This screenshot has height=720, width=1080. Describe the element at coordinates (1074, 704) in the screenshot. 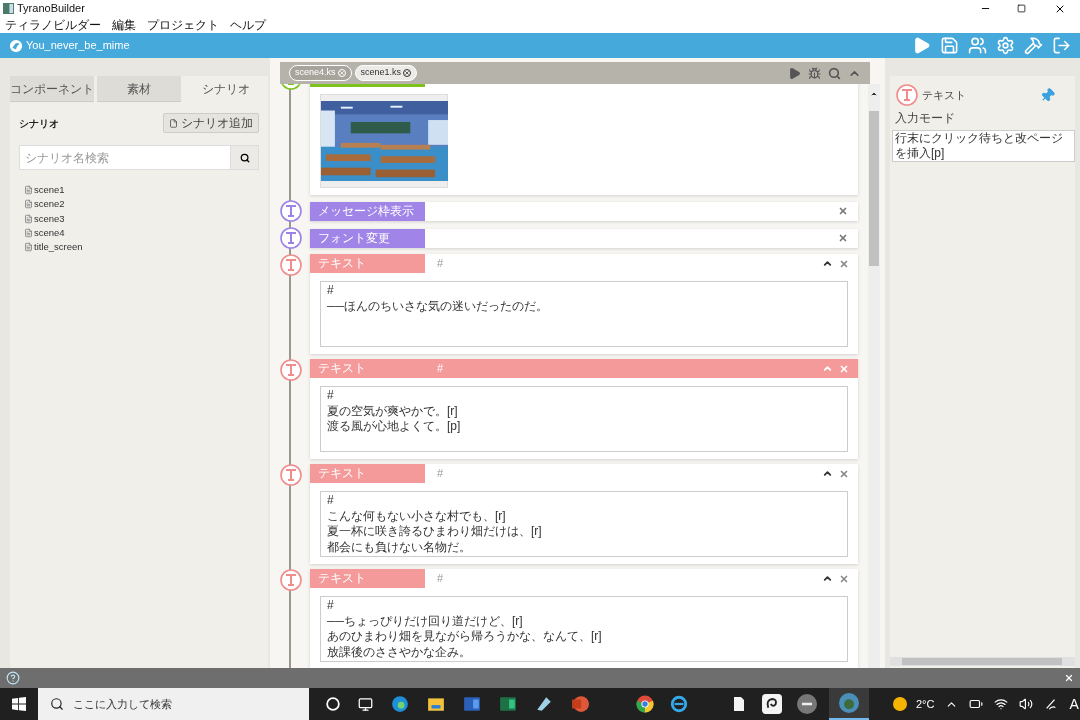

I see `ime-indicator: A` at that location.